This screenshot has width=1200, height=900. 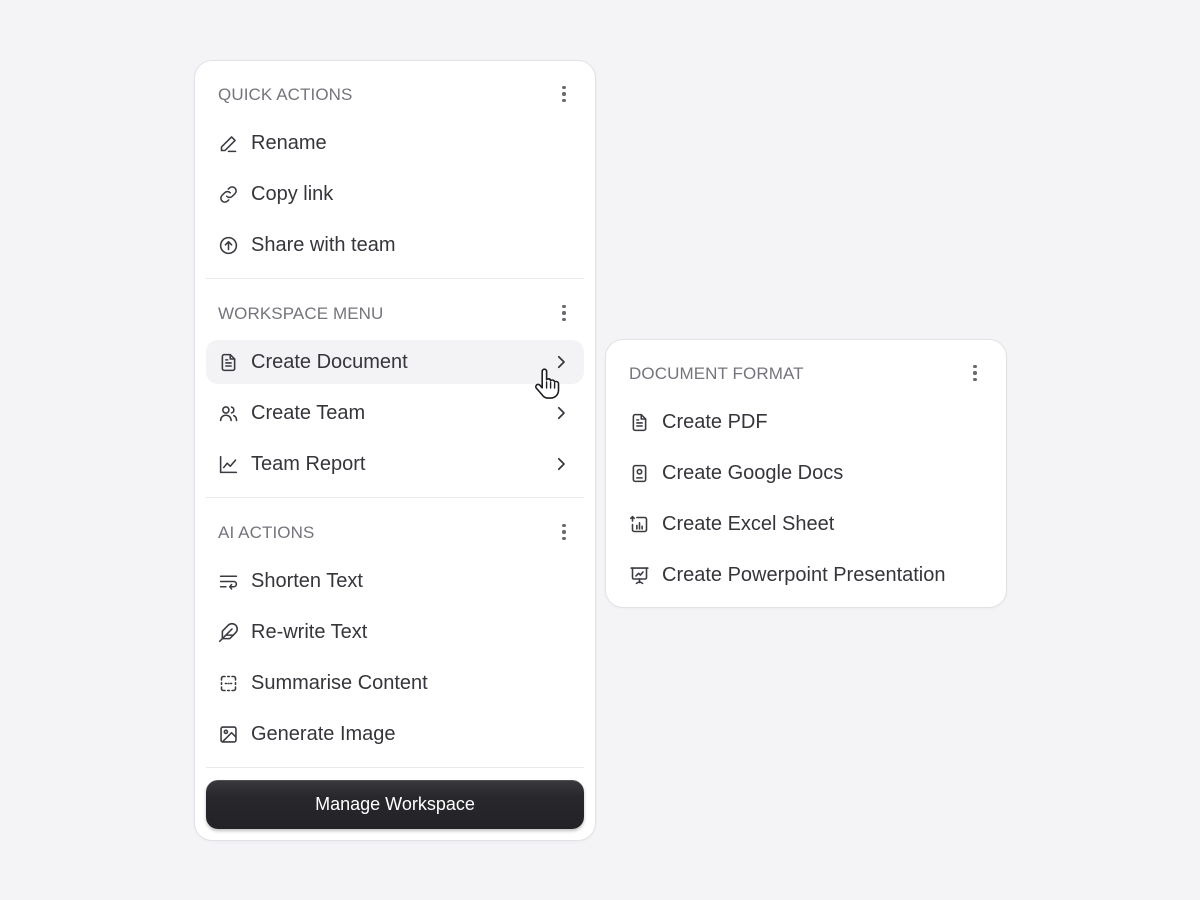 I want to click on feather-icon, so click(x=228, y=632).